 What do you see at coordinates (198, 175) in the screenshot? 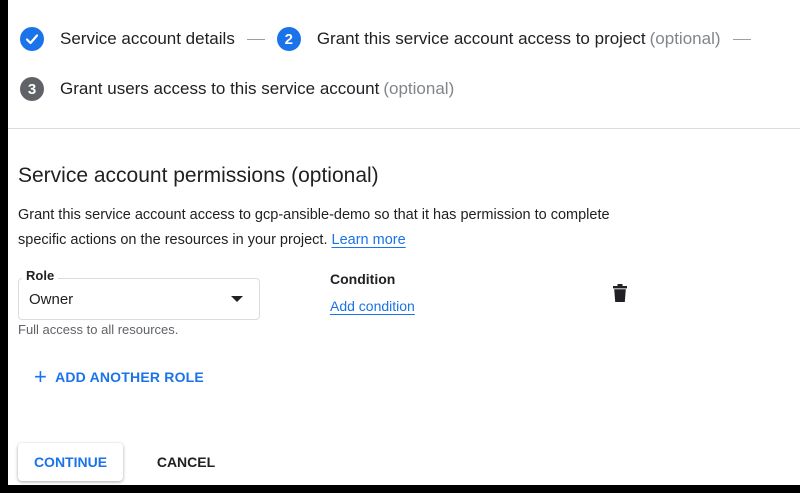
I see `permissions-title: Service account permissions (optional)` at bounding box center [198, 175].